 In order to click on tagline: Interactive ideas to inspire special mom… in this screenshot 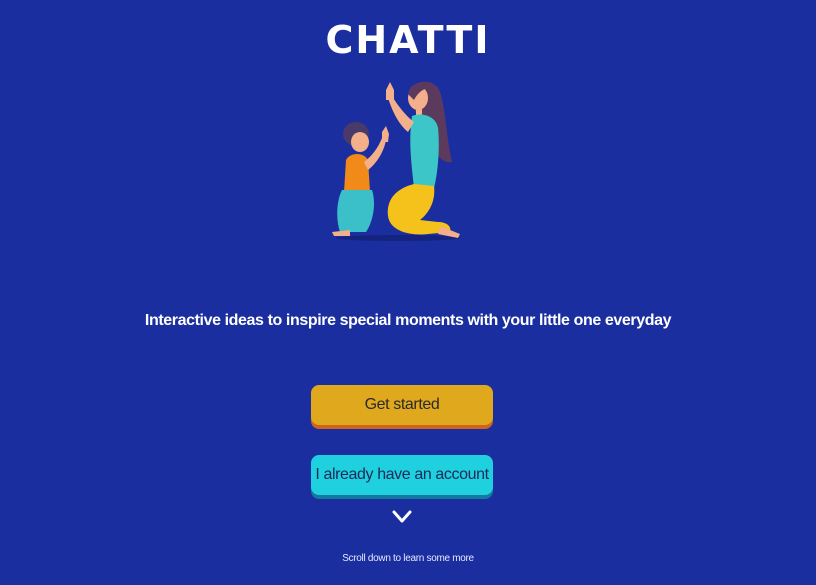, I will do `click(408, 320)`.